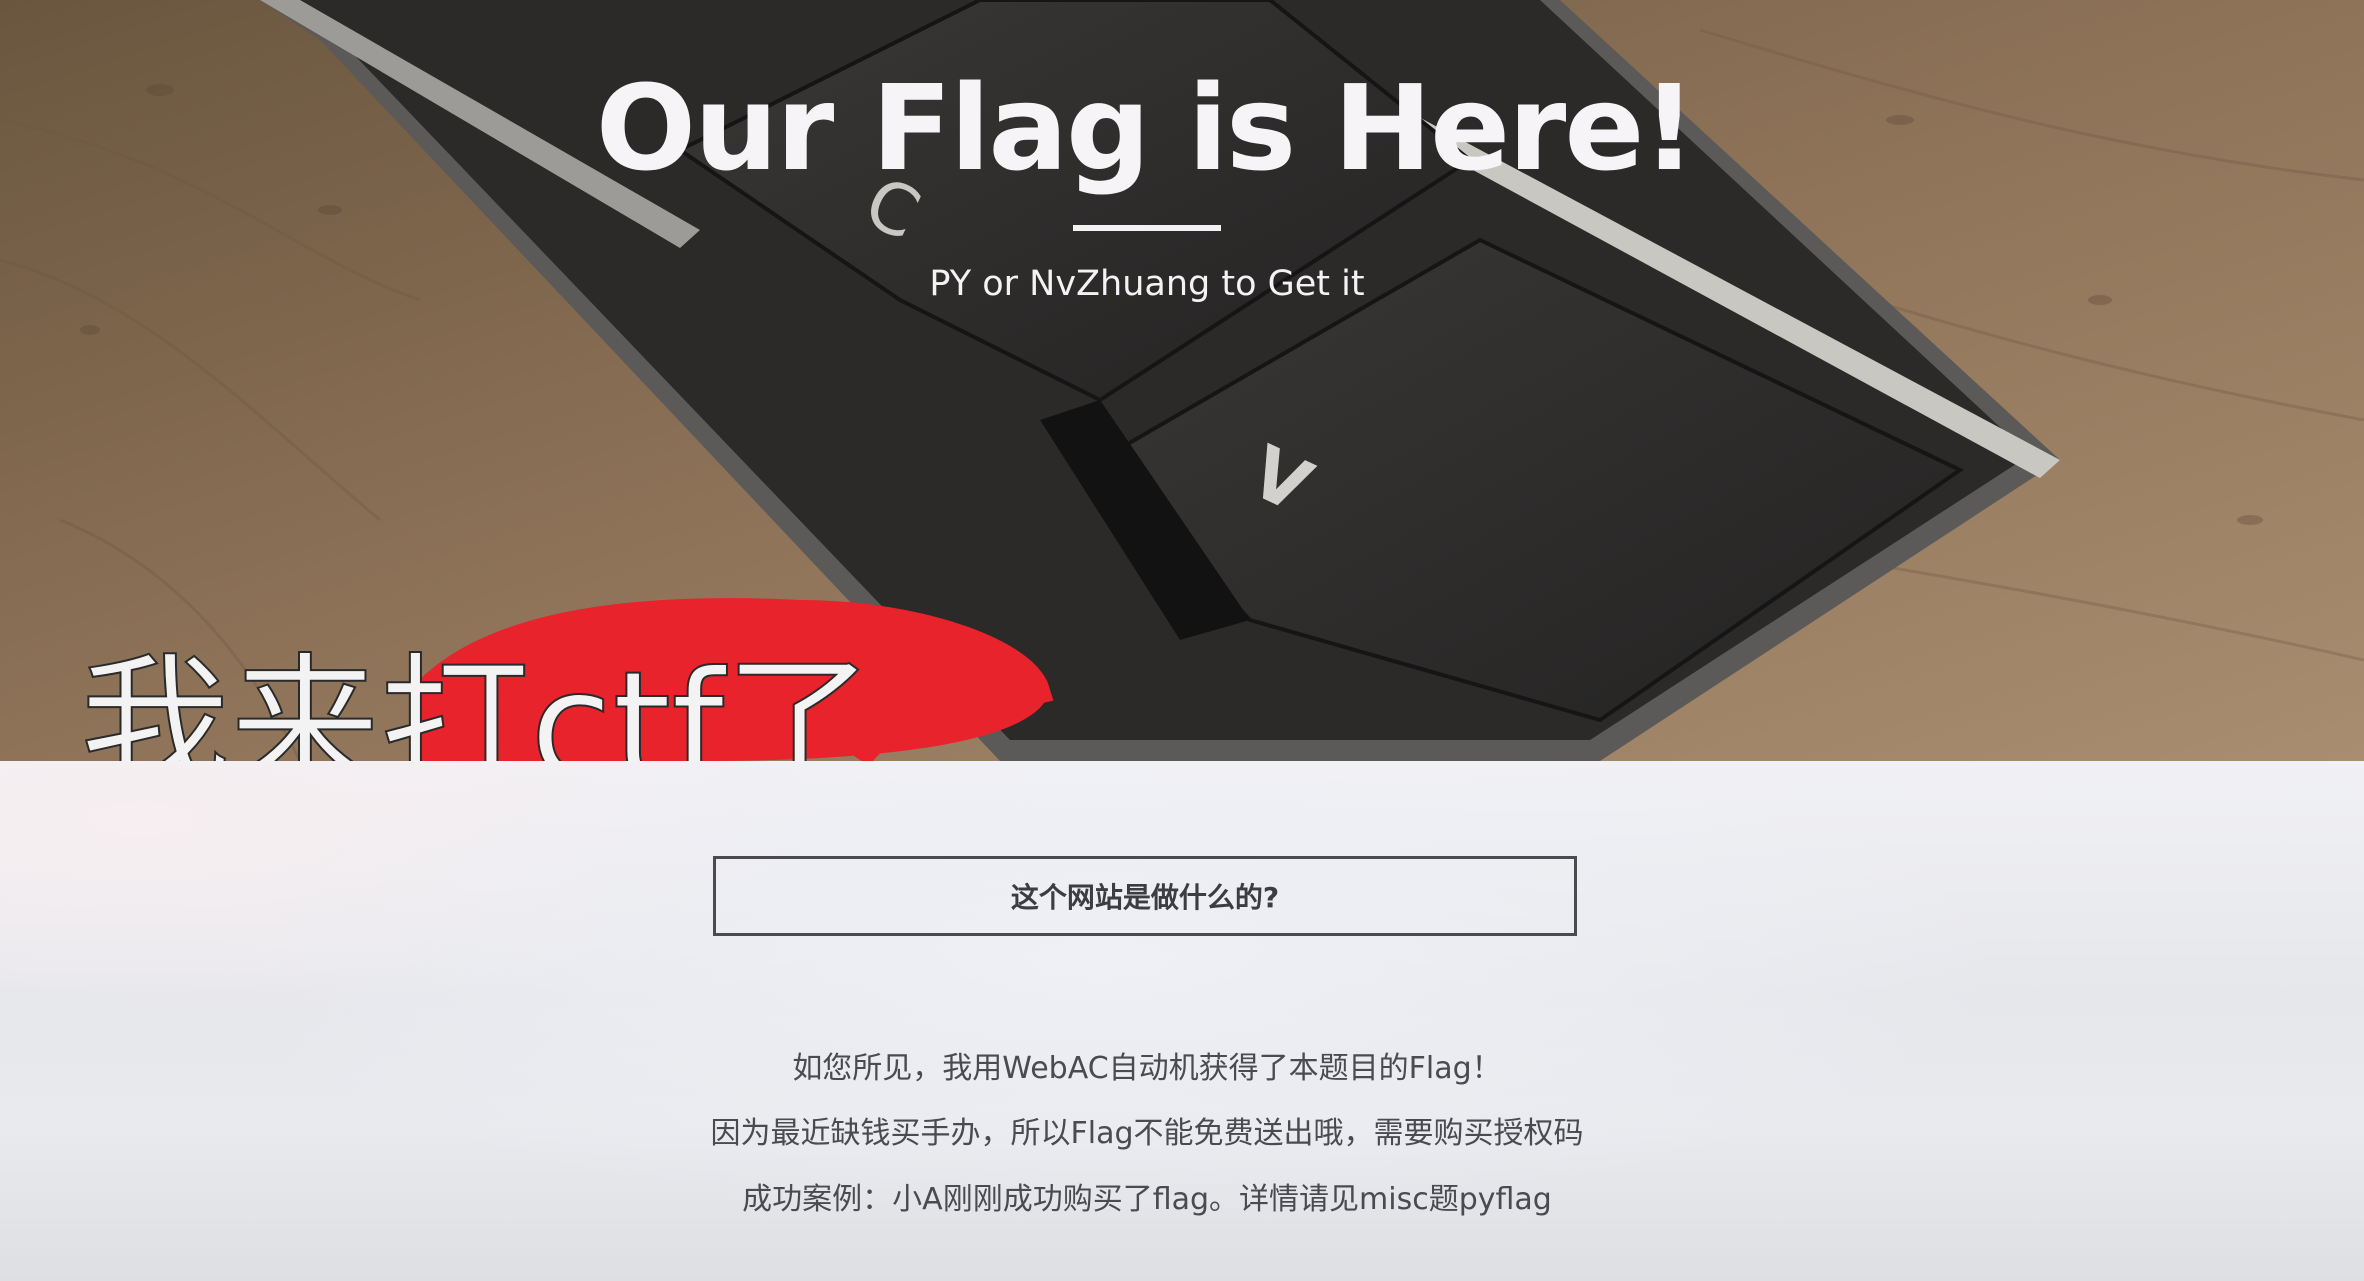 This screenshot has height=1281, width=2364. I want to click on about-site-button: 这个网站是做什么的?, so click(1145, 896).